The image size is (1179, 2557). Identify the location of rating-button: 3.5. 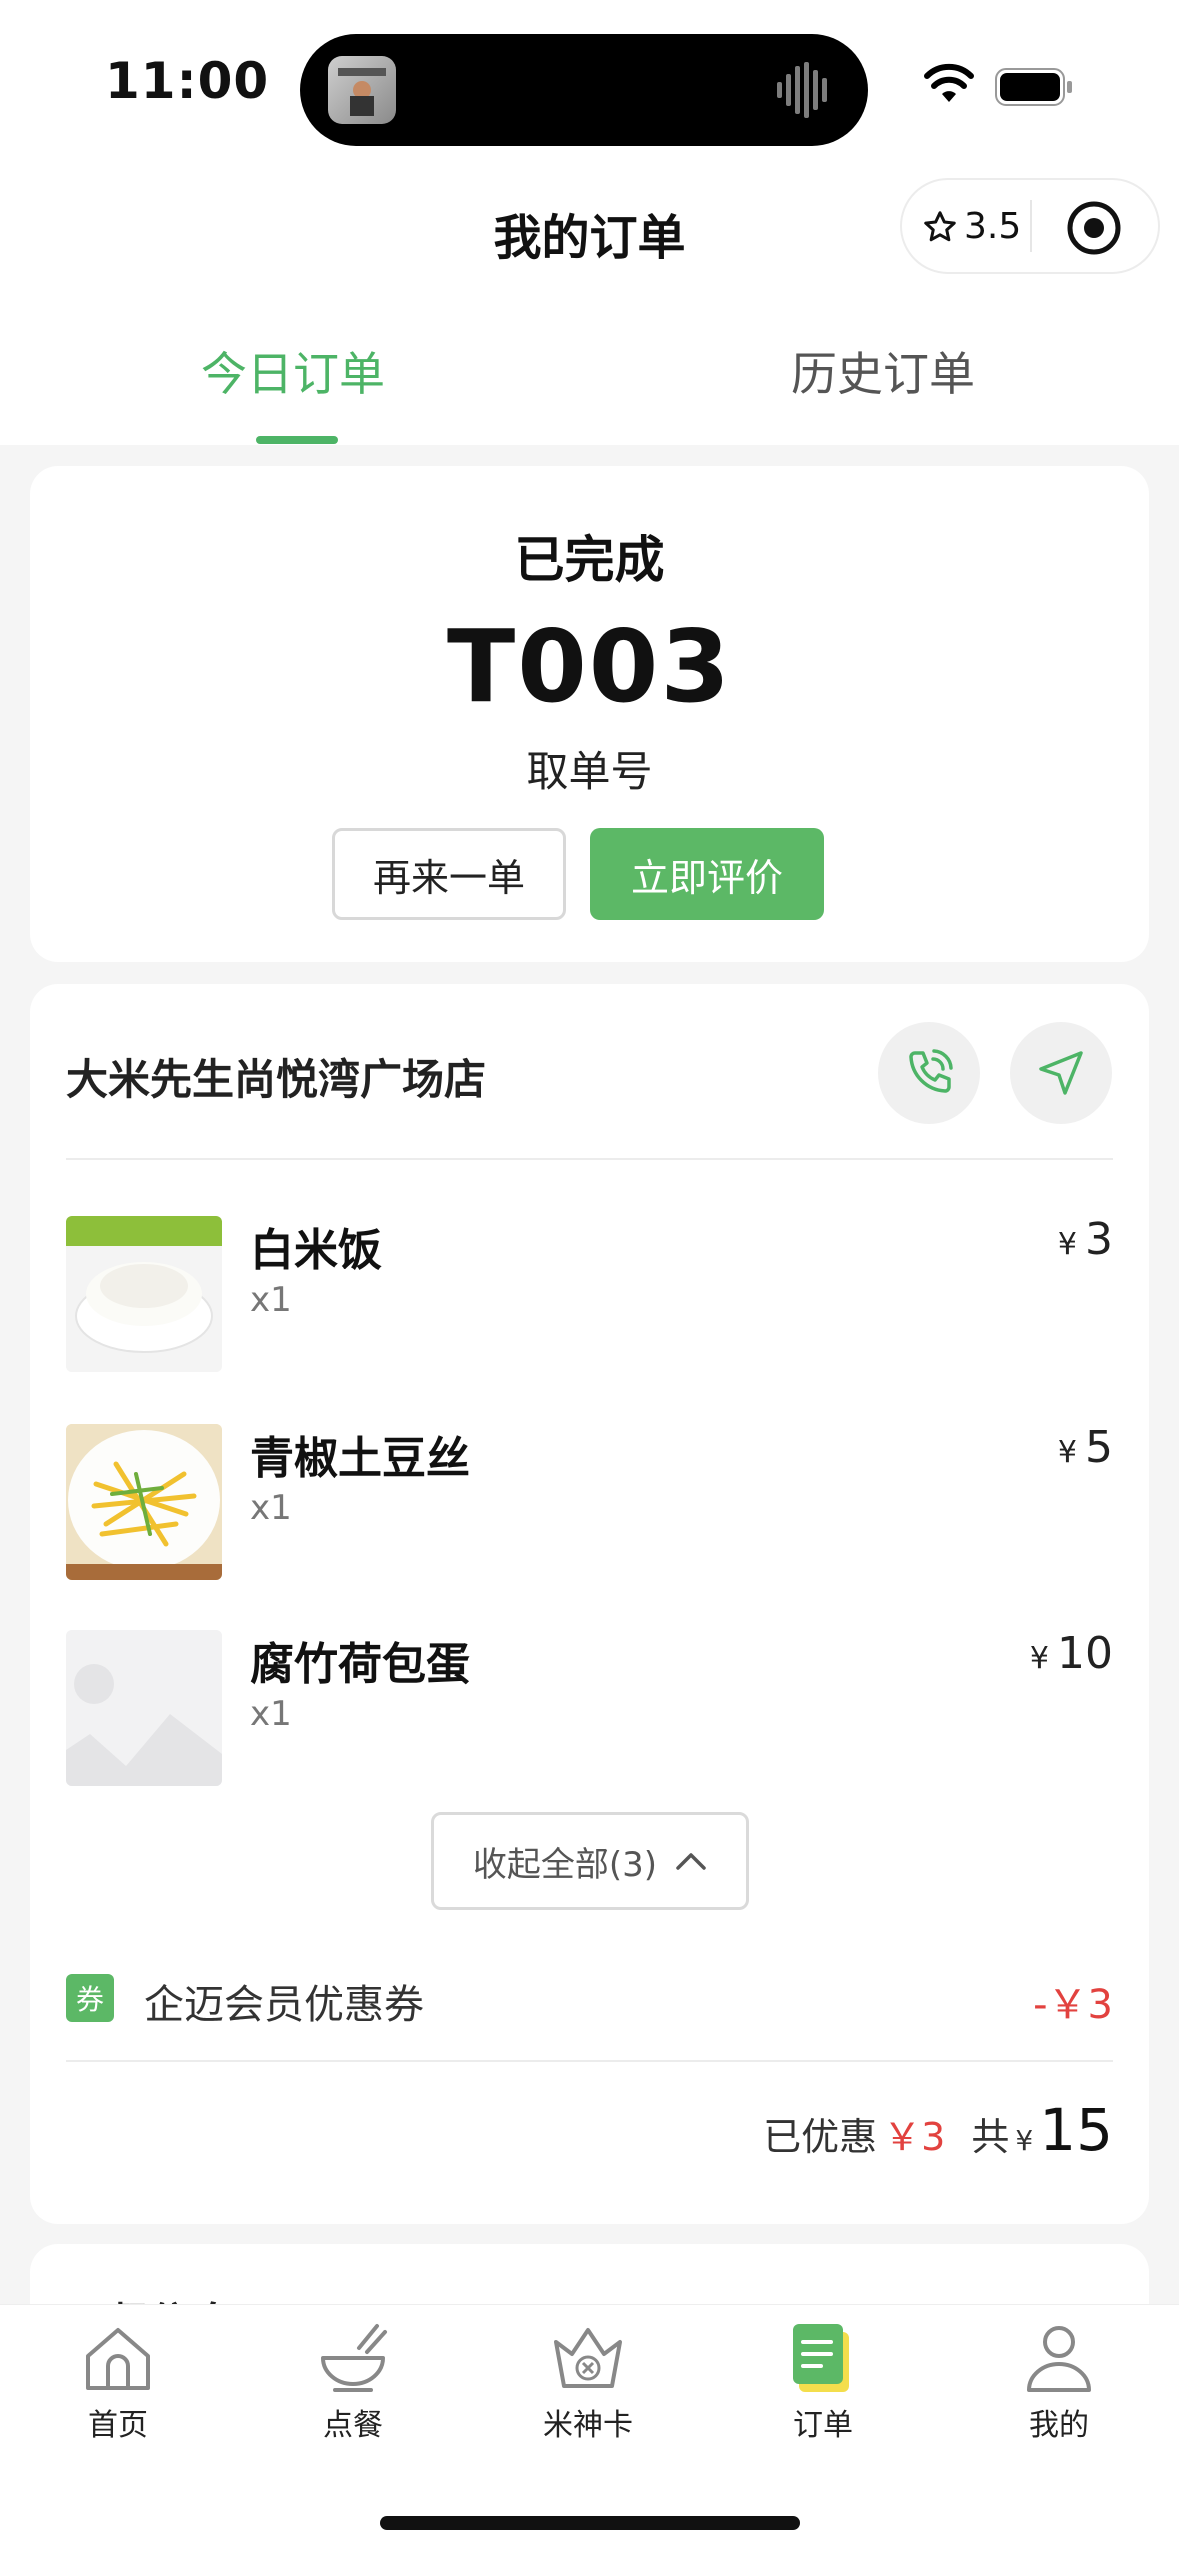
(971, 226).